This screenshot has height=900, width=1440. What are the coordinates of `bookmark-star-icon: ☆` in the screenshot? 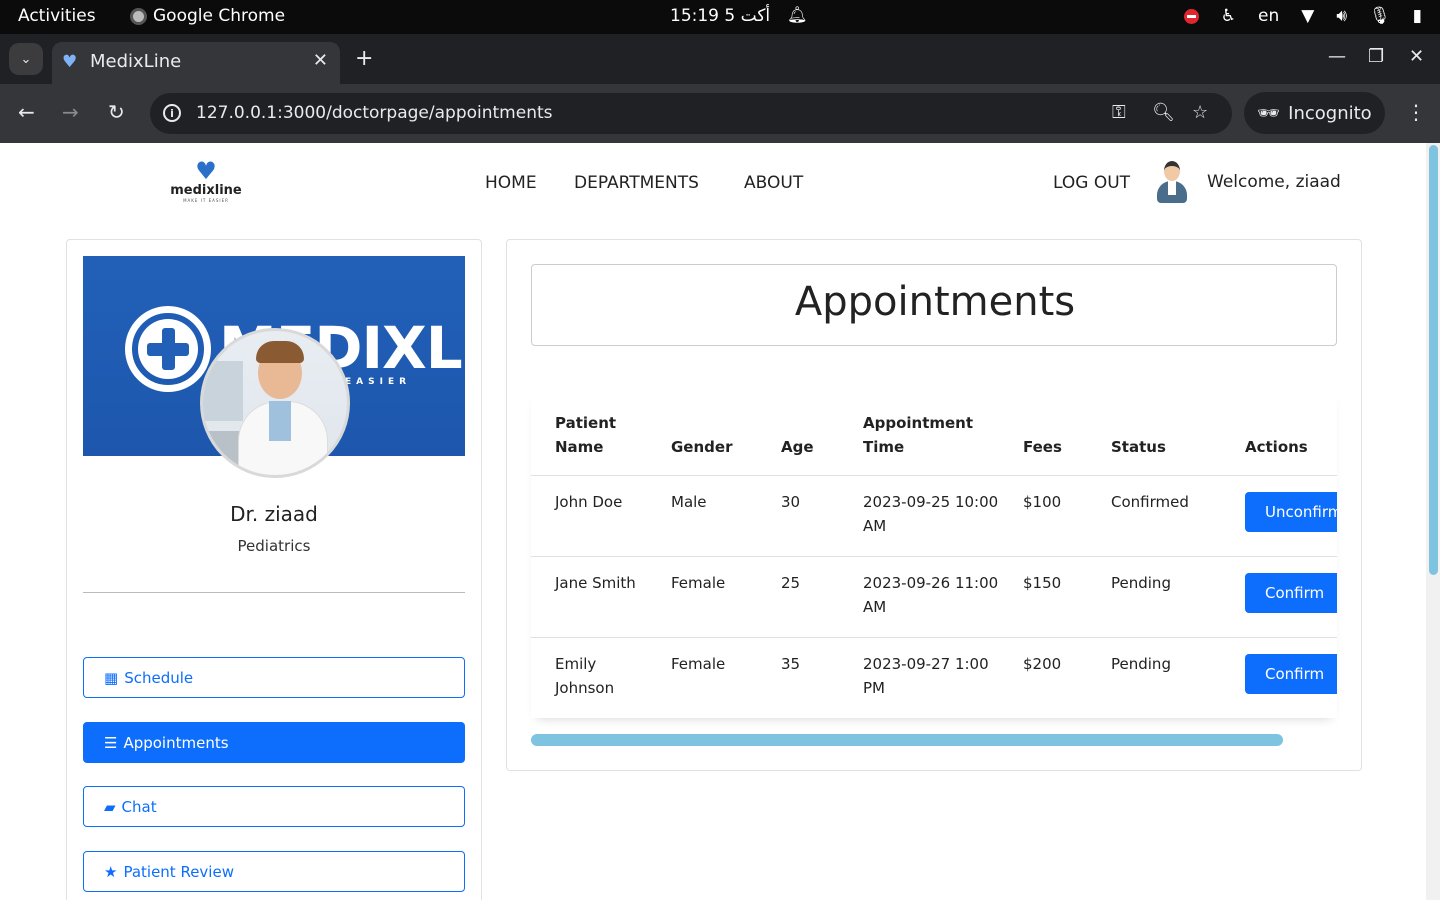 It's located at (1200, 112).